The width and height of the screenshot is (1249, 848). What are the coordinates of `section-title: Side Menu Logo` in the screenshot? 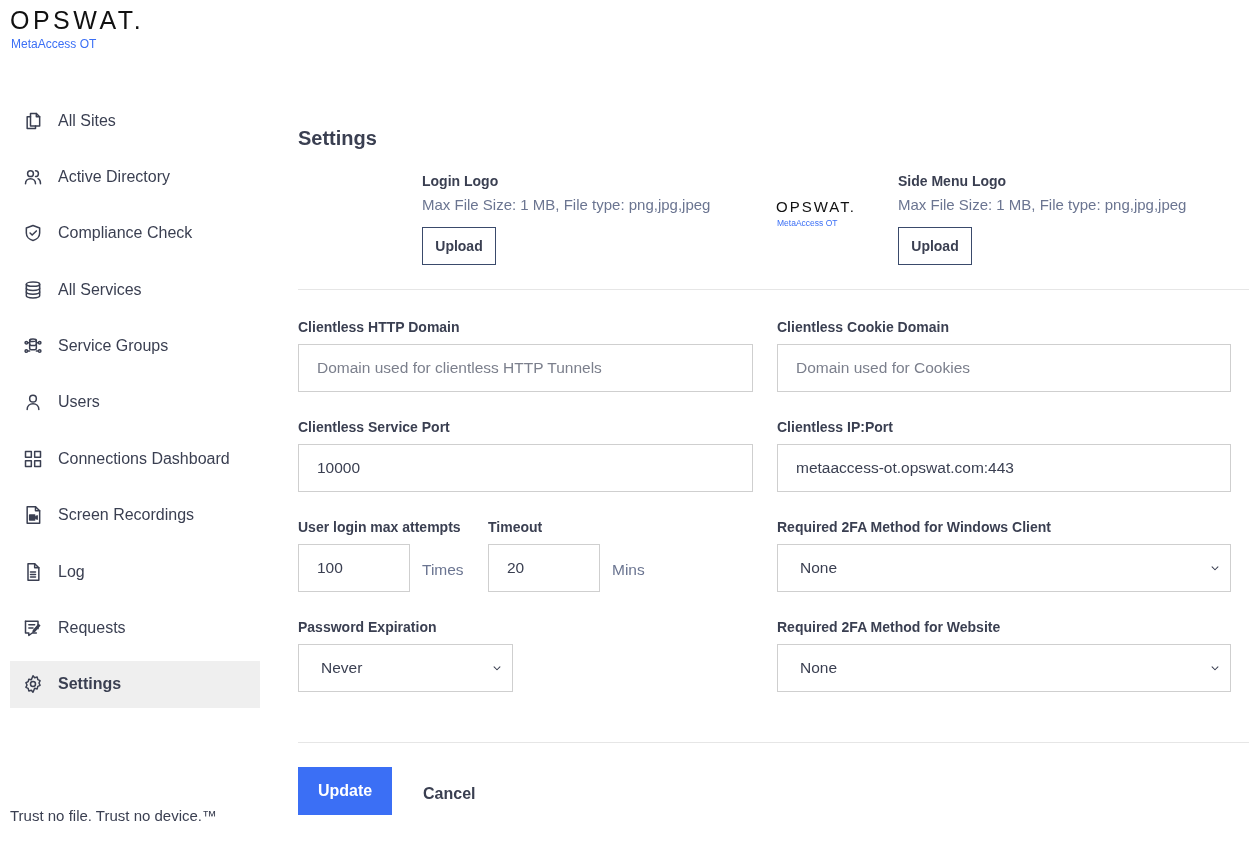 It's located at (953, 181).